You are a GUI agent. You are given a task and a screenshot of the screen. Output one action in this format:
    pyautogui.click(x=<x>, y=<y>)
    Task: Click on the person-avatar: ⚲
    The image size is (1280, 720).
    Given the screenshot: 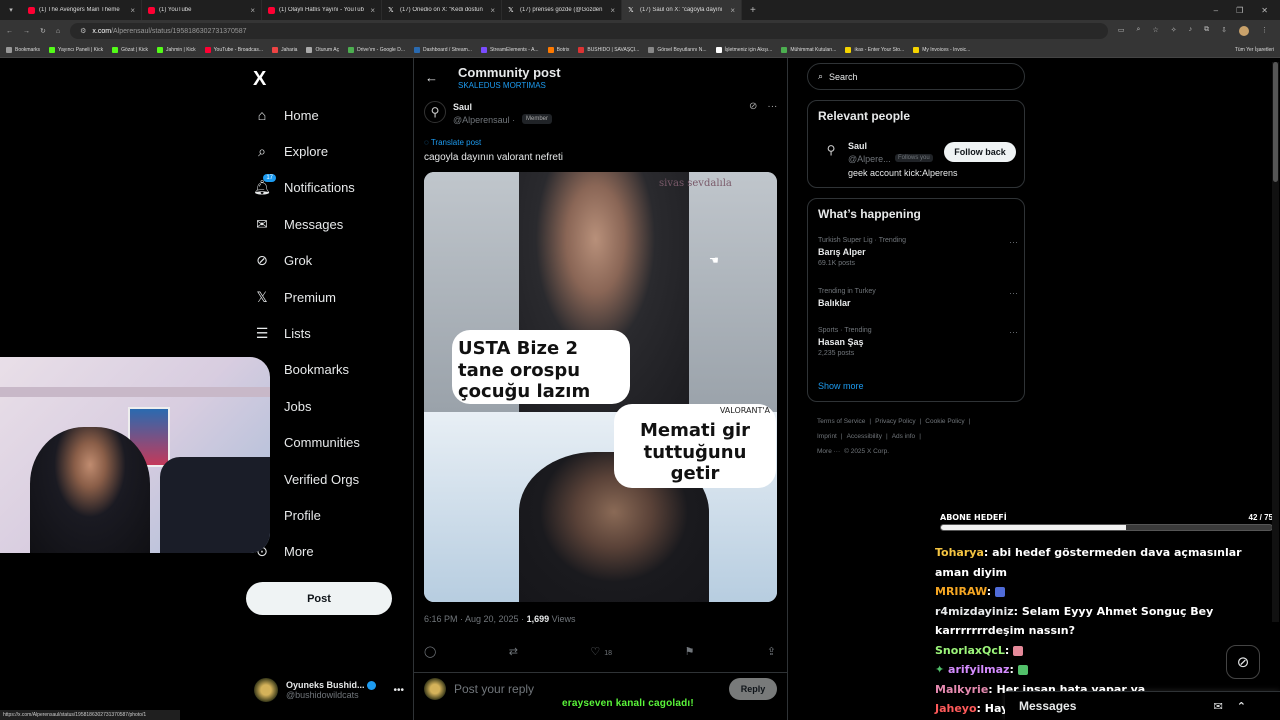 What is the action you would take?
    pyautogui.click(x=831, y=150)
    